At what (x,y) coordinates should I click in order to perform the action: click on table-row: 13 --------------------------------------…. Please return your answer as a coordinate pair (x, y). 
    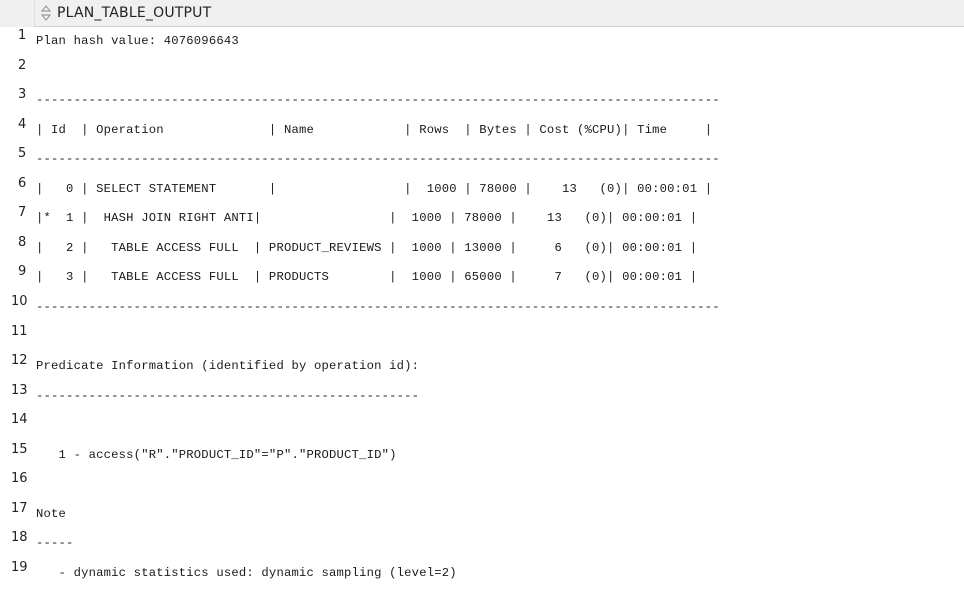
    Looking at the image, I should click on (482, 398).